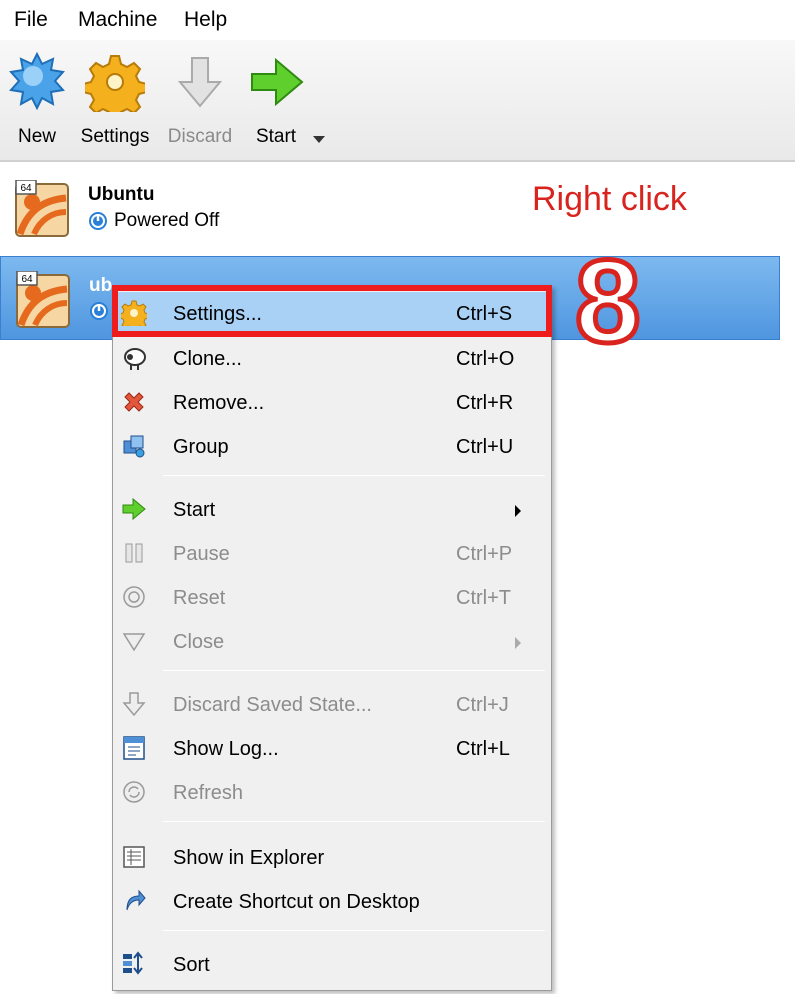 This screenshot has height=994, width=795. Describe the element at coordinates (37, 81) in the screenshot. I see `new-icon` at that location.